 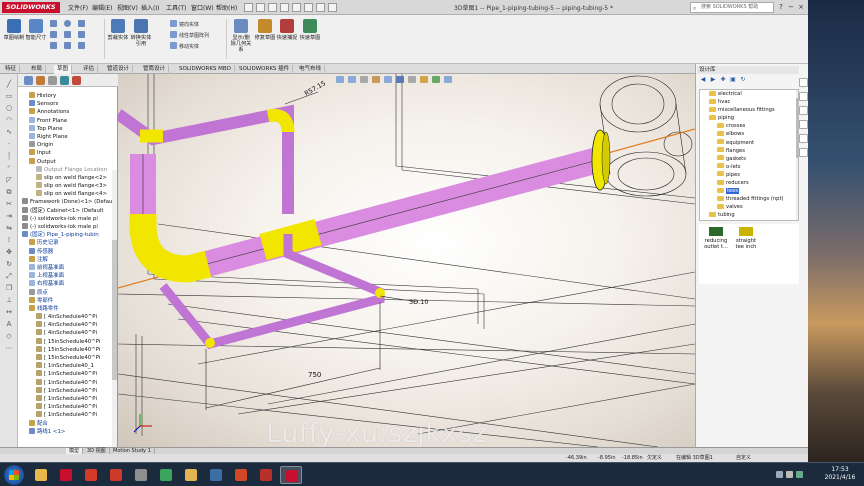 I want to click on tab-sketch: 草图, so click(x=63, y=69).